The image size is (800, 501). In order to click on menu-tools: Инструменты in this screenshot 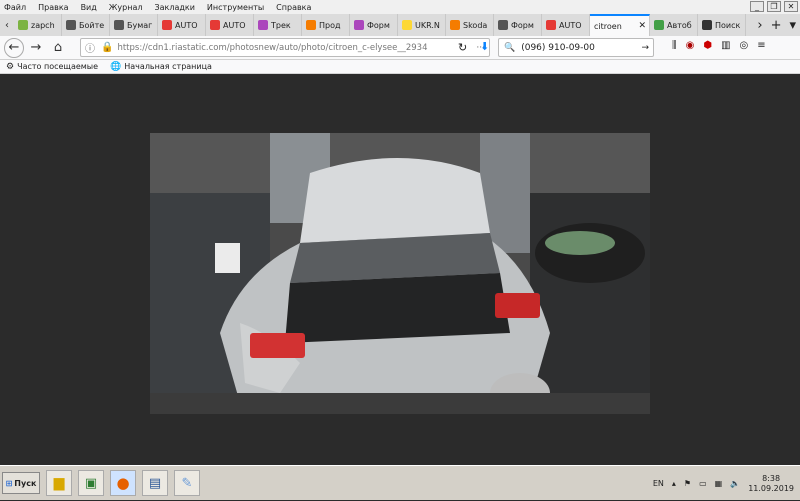, I will do `click(235, 7)`.